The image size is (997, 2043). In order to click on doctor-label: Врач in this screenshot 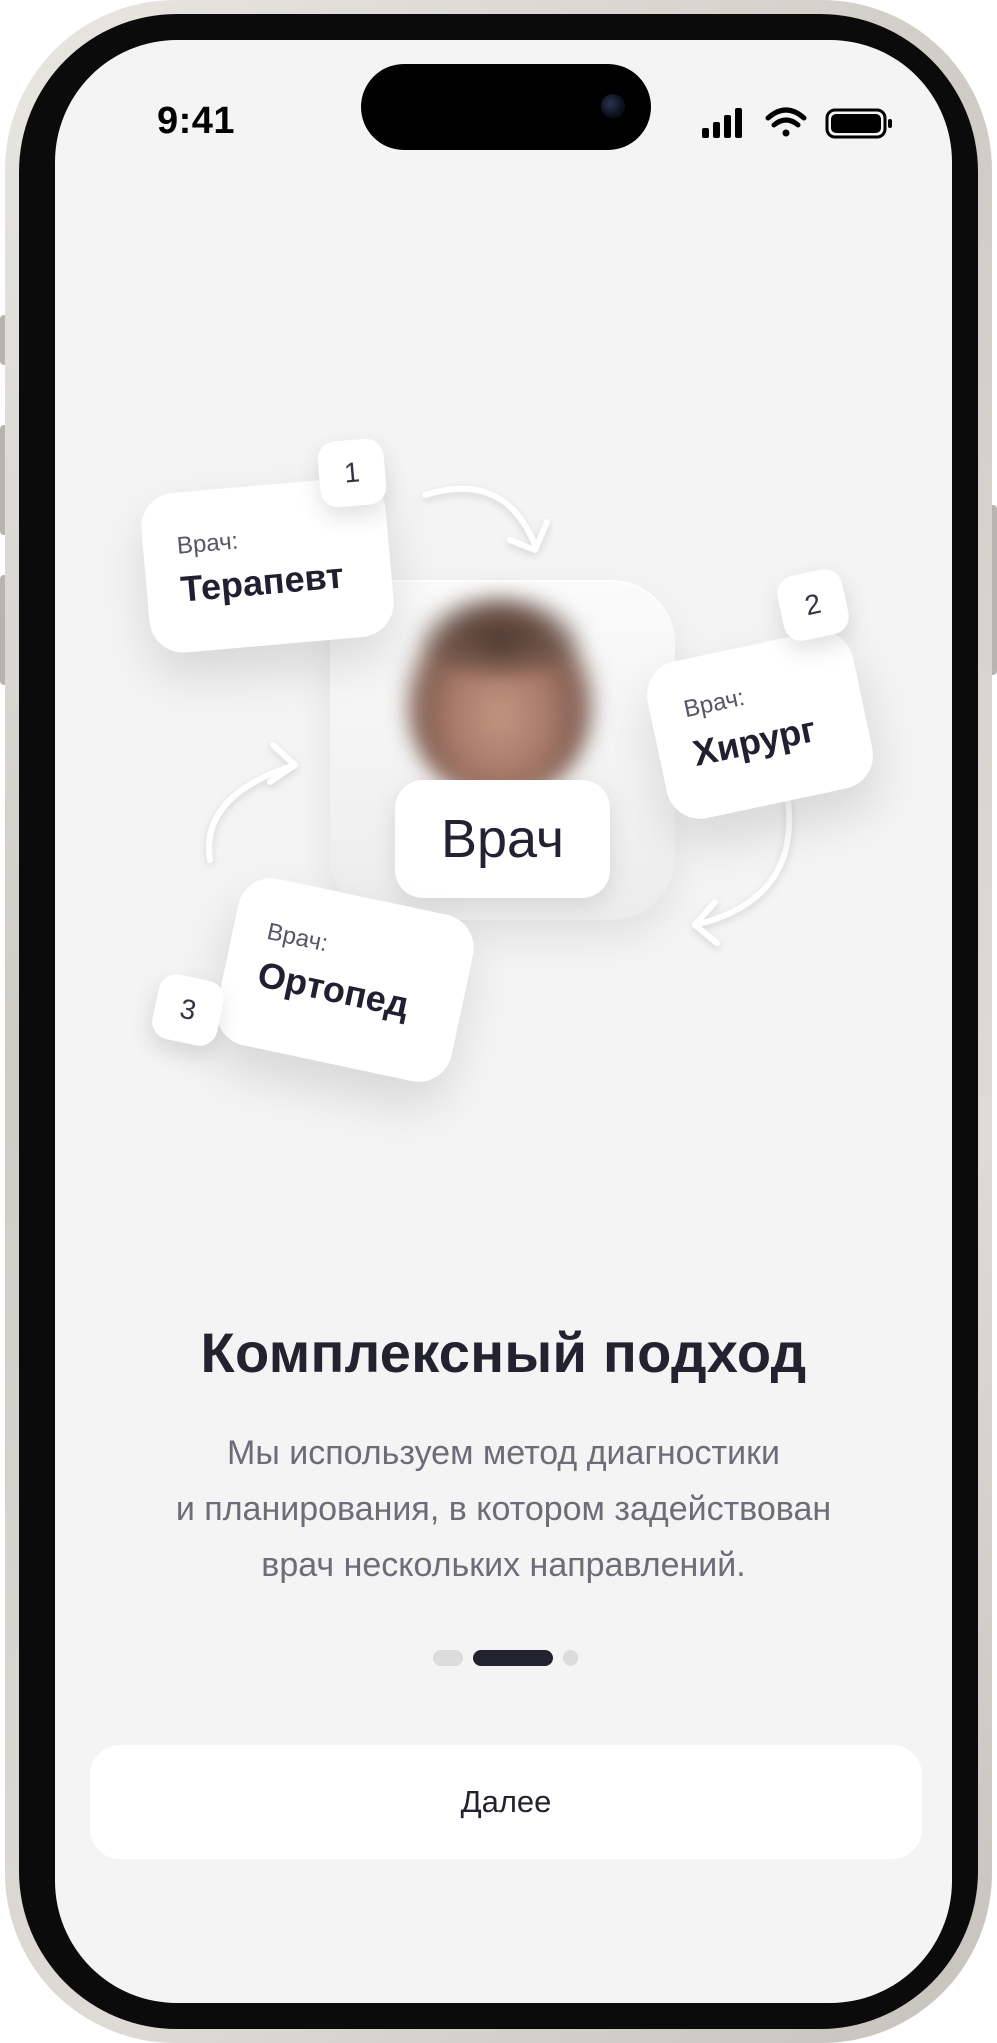, I will do `click(502, 839)`.